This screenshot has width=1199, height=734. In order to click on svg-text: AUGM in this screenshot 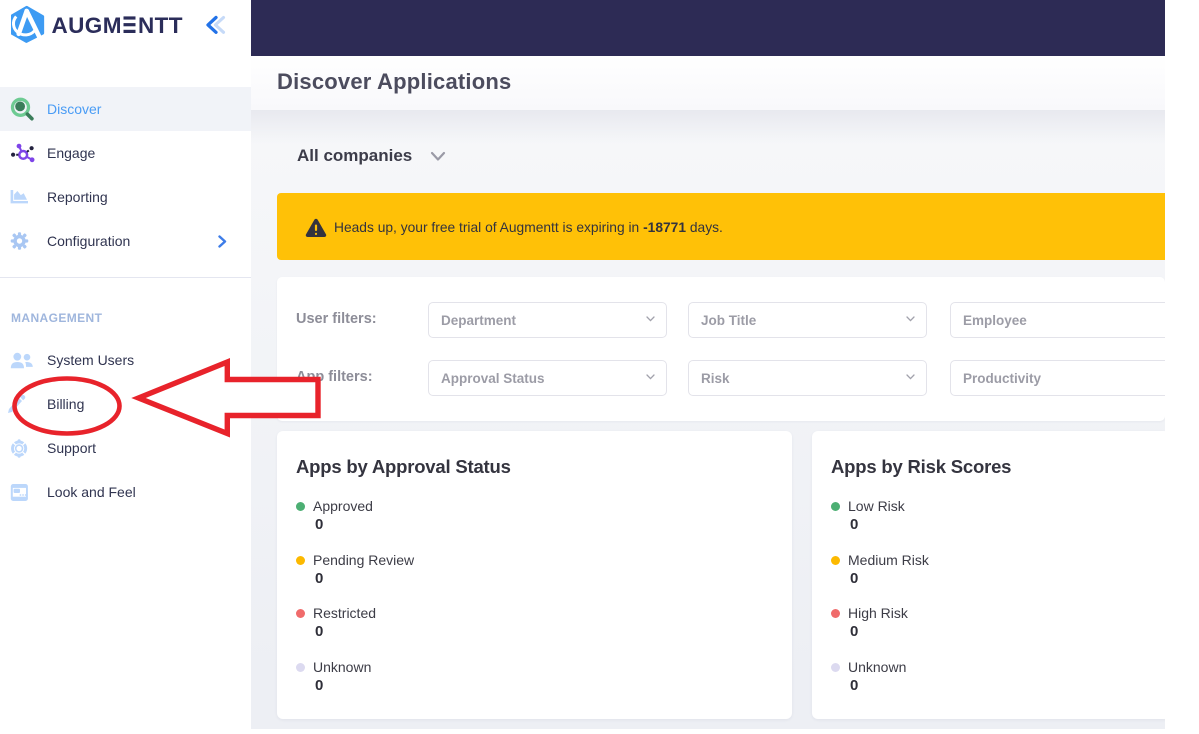, I will do `click(87, 25)`.